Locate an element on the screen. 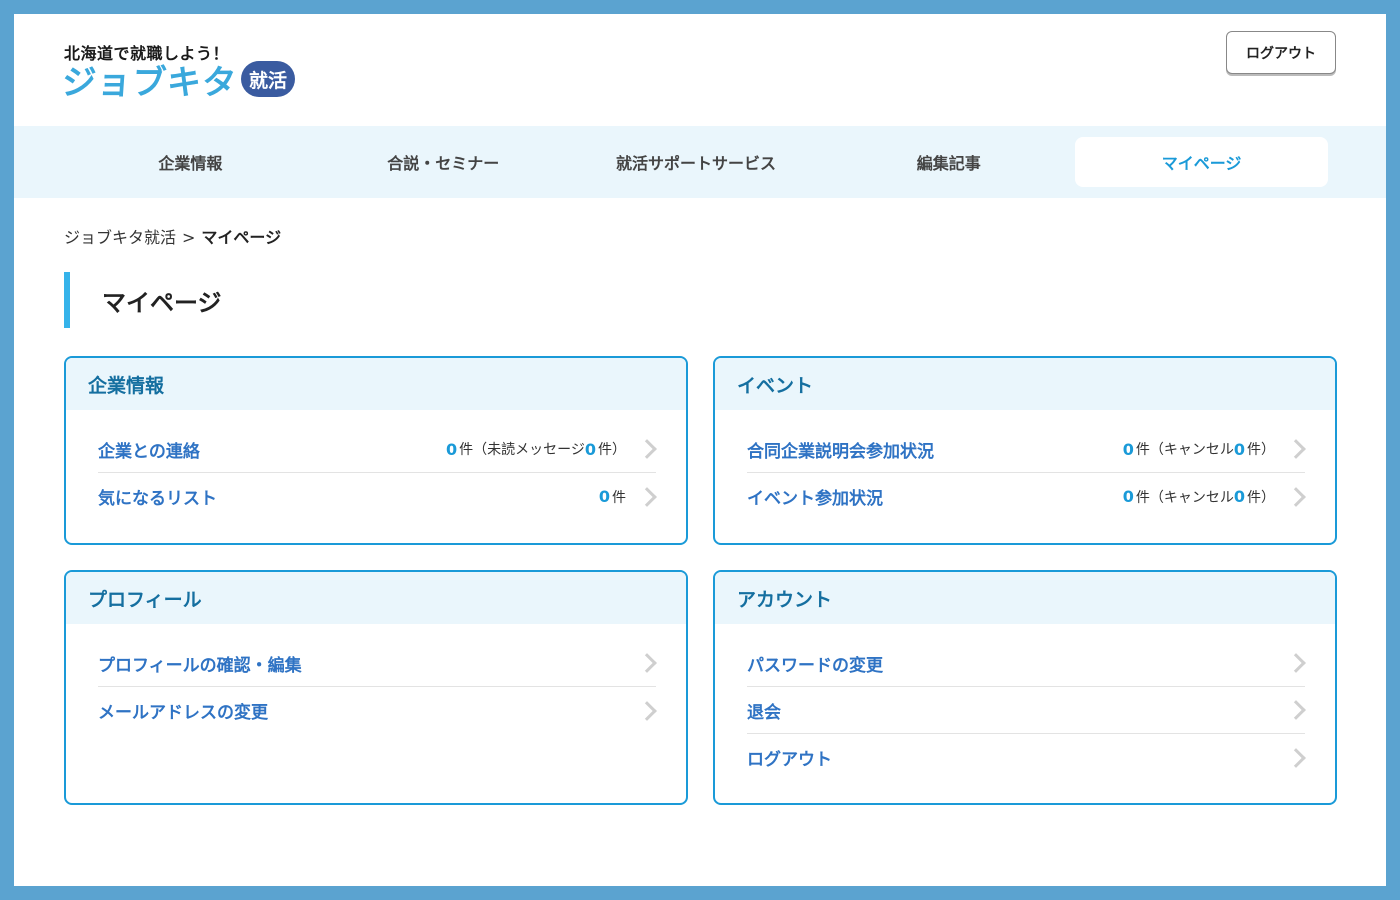  card-profile: プロフィール プロフィールの確認・編集 メールアドレスの変更 is located at coordinates (376, 687).